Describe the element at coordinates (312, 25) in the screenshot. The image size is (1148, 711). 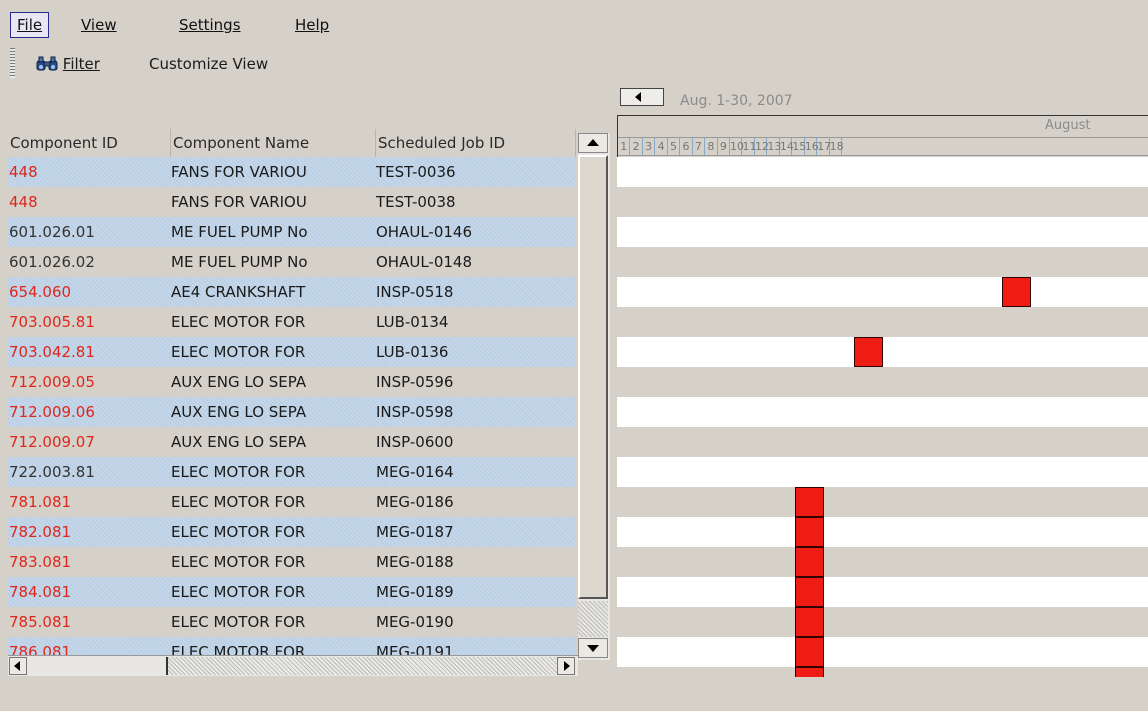
I see `menu-help: Help` at that location.